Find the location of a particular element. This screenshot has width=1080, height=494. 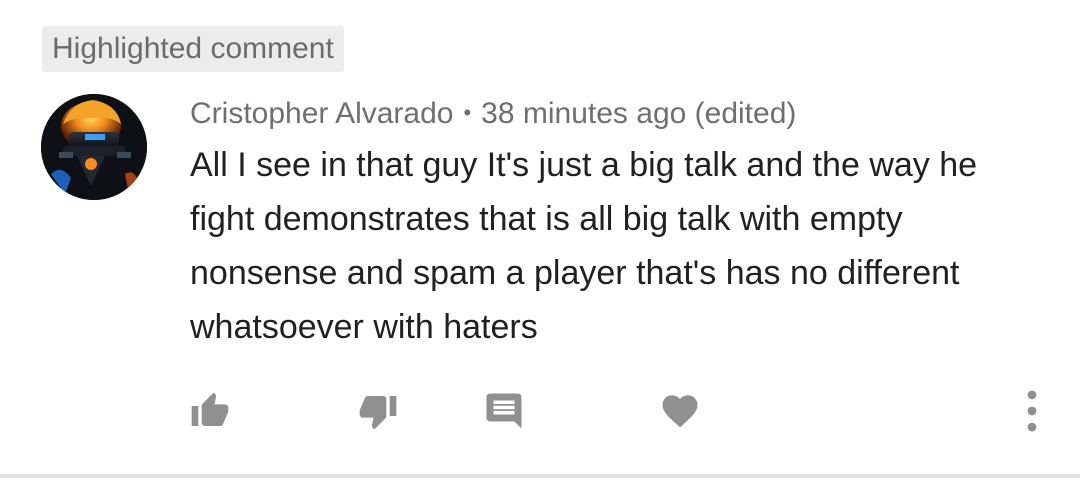

author-name: Cristopher Alvarado is located at coordinates (321, 113).